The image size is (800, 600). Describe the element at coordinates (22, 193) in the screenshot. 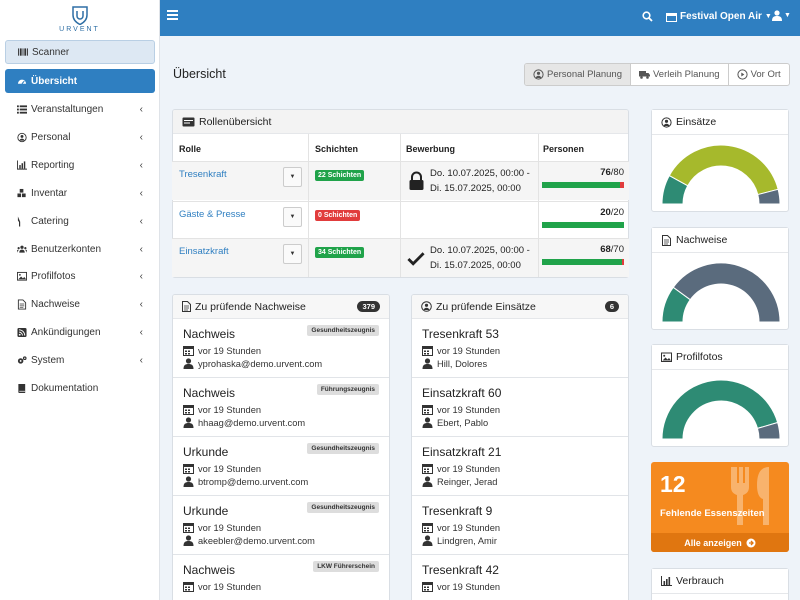

I see `cubes-icon` at that location.